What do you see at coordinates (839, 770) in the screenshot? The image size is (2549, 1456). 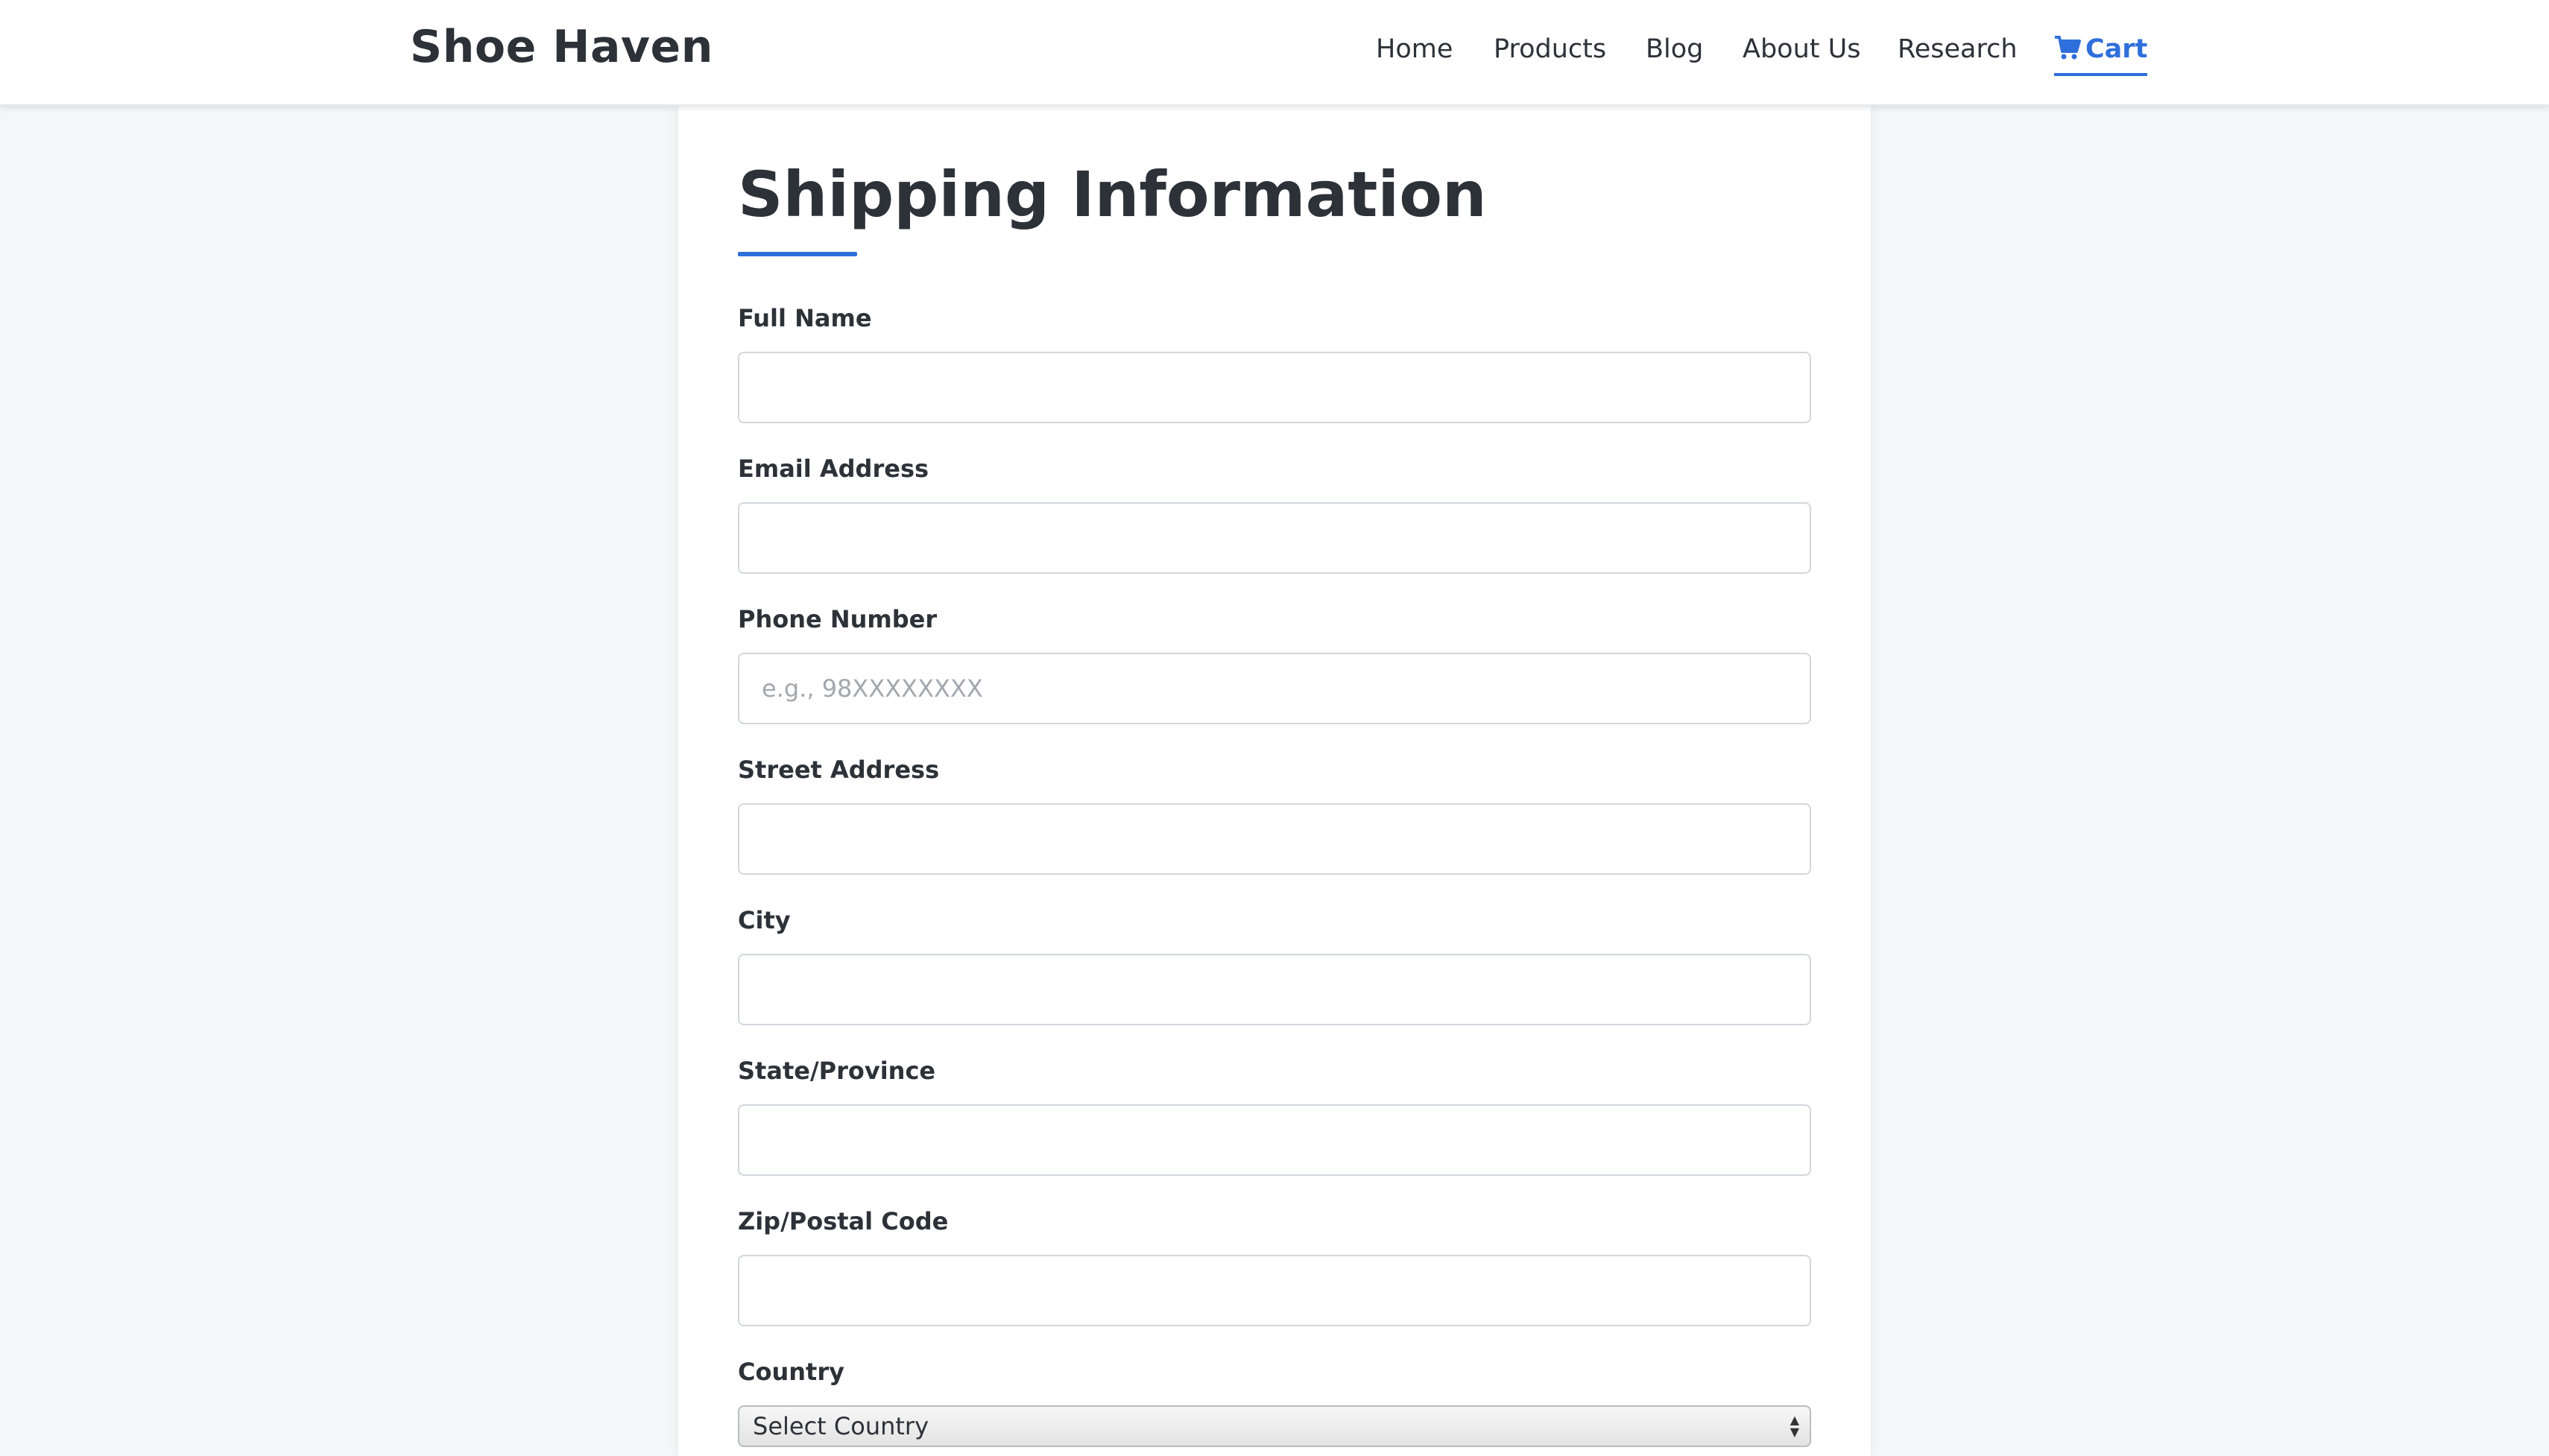 I see `street-address-label: Street Address` at bounding box center [839, 770].